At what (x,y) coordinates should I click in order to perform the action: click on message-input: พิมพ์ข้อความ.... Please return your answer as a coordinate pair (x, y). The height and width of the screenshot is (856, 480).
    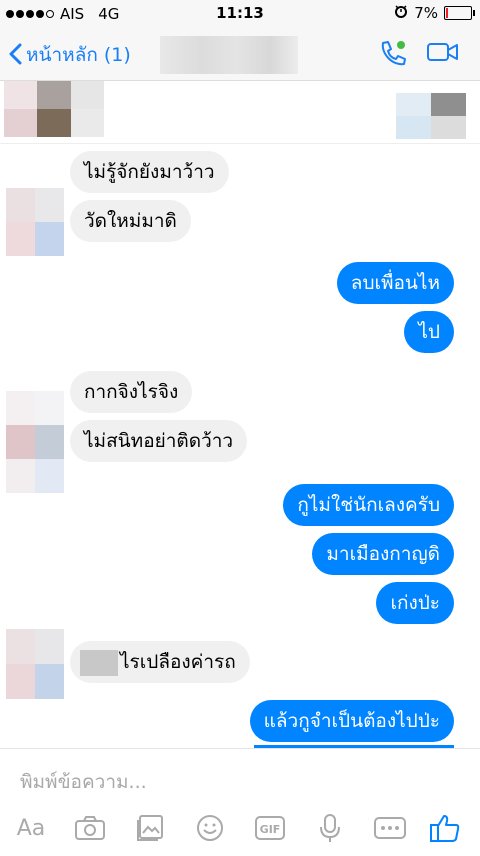
    Looking at the image, I should click on (83, 782).